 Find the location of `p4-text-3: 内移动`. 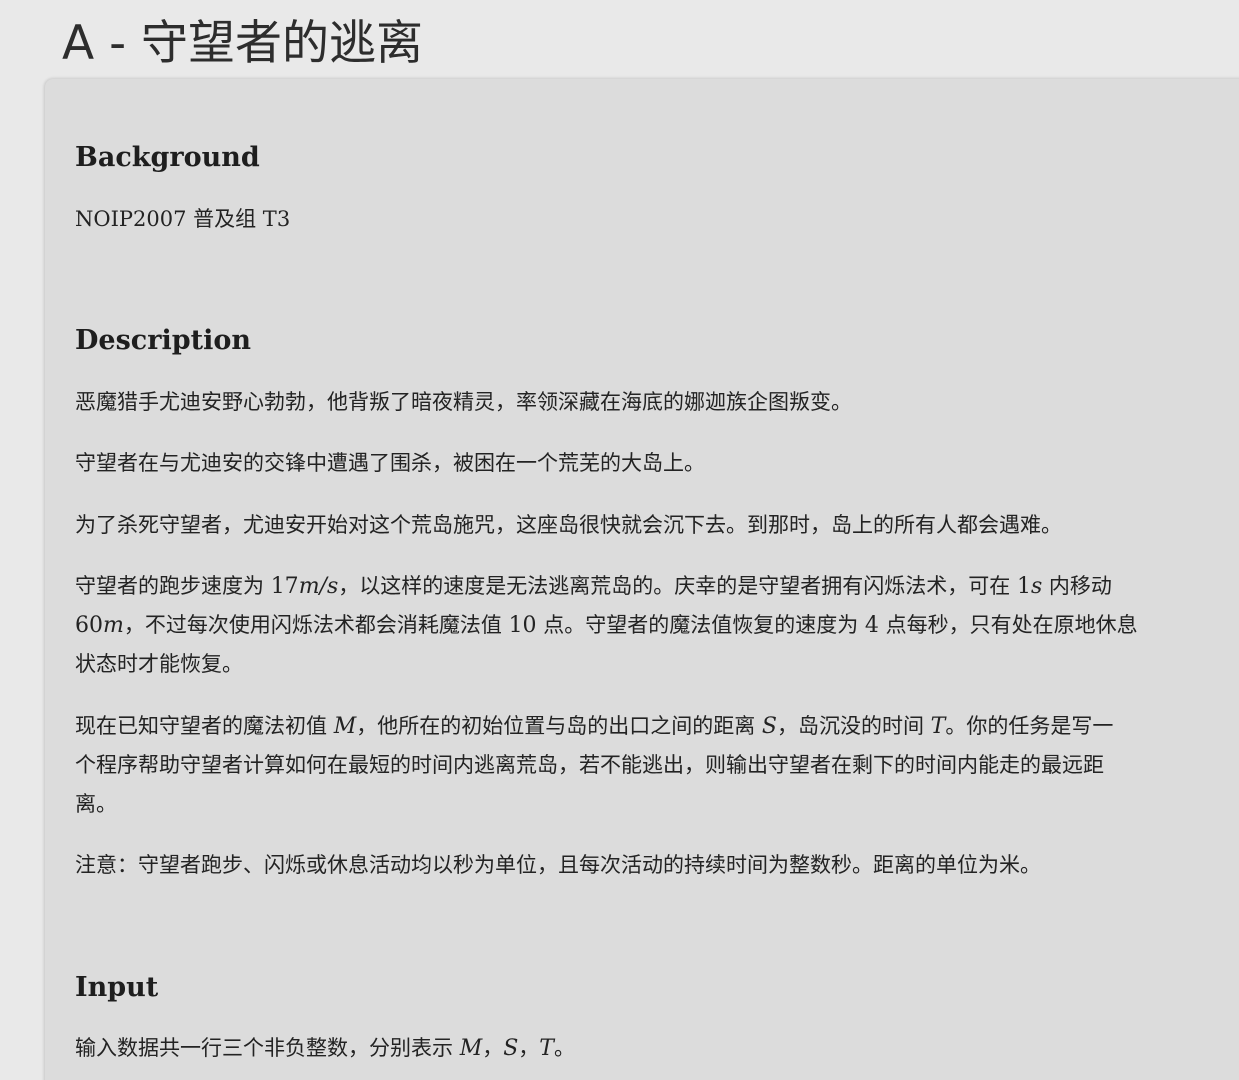

p4-text-3: 内移动 is located at coordinates (1077, 586).